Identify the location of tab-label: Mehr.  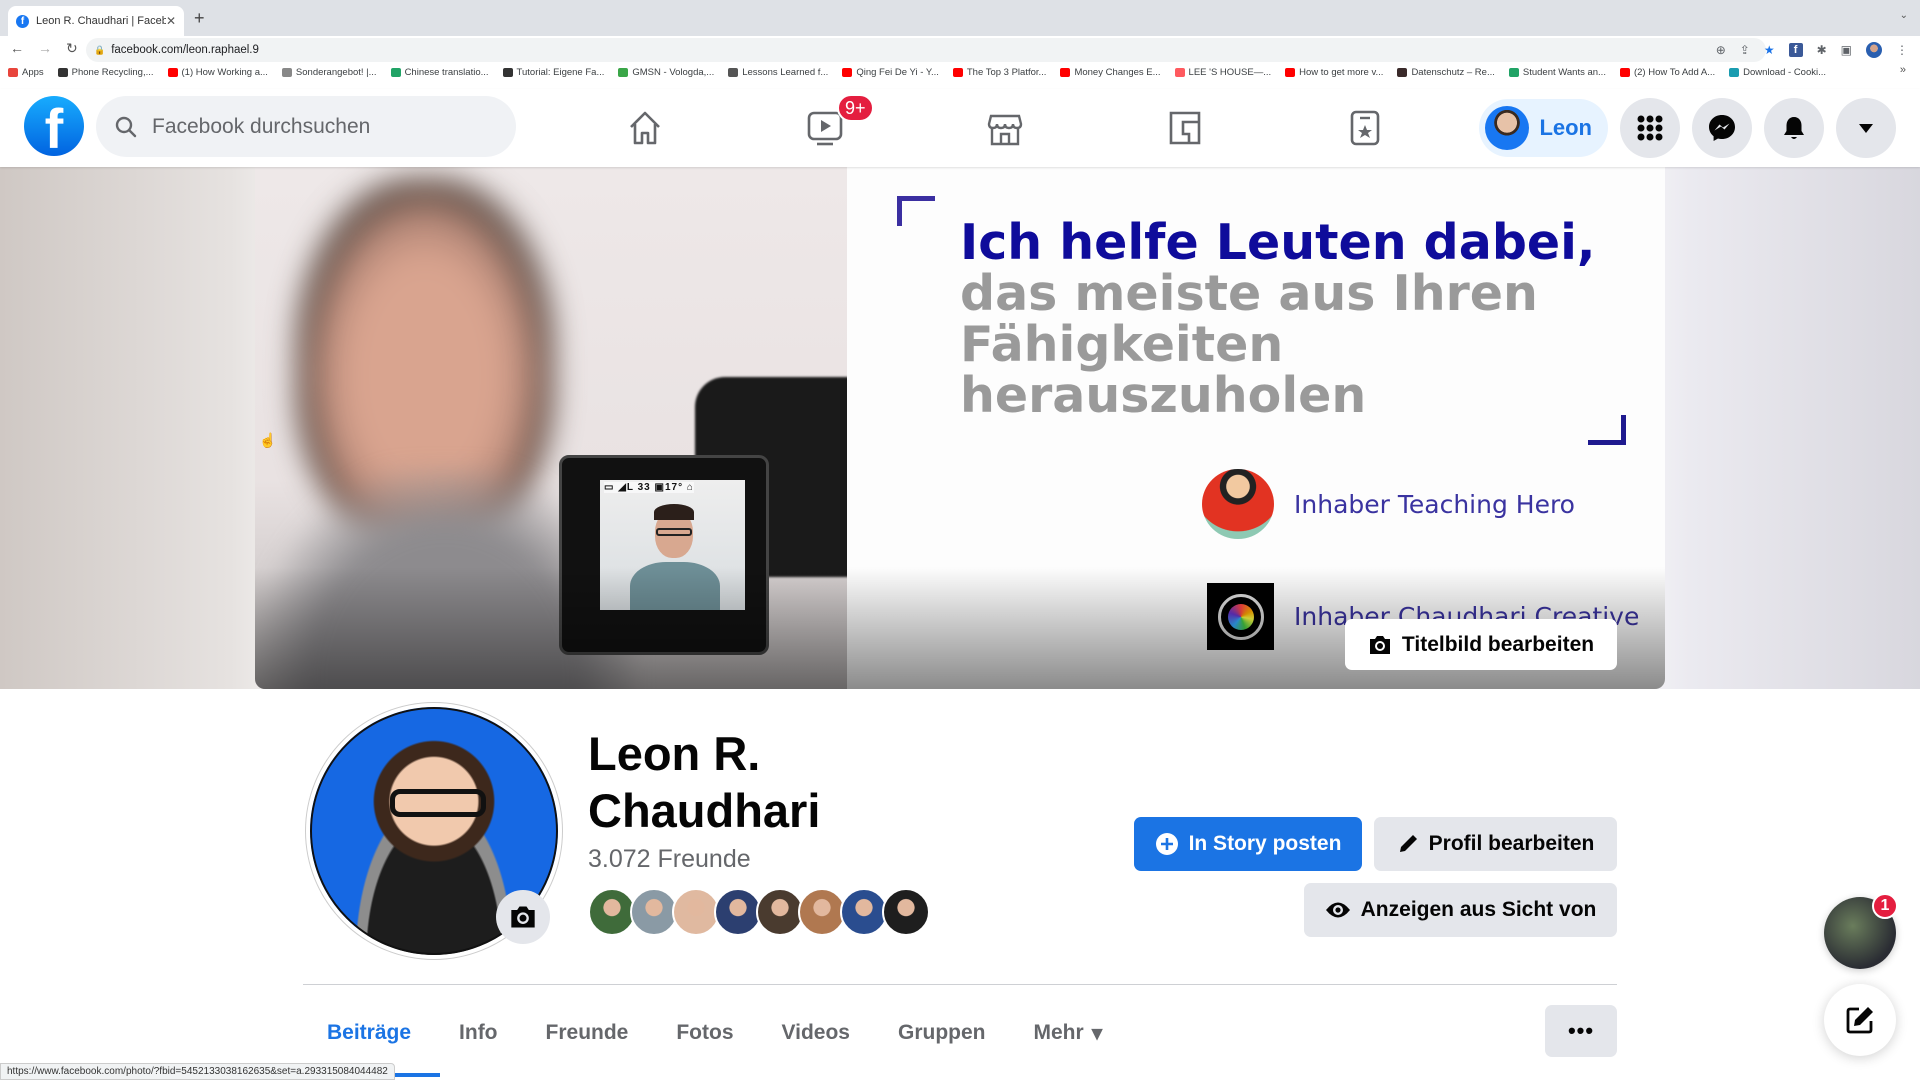
(1058, 1032).